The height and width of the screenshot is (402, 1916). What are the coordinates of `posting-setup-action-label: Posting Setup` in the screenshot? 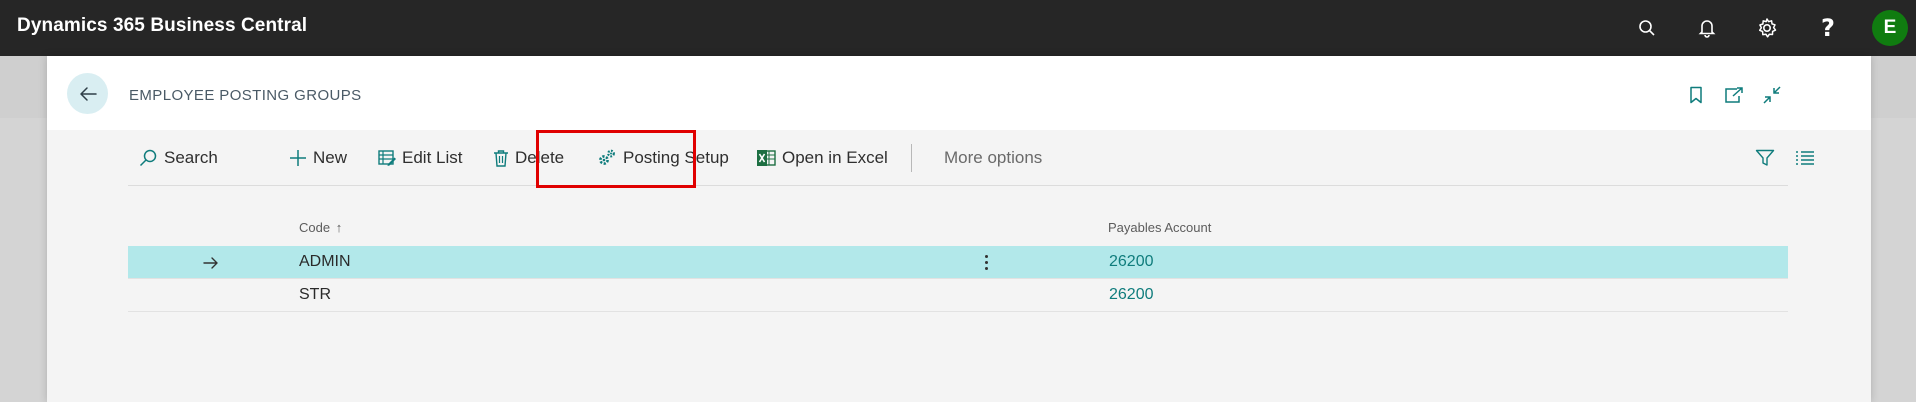 It's located at (676, 157).